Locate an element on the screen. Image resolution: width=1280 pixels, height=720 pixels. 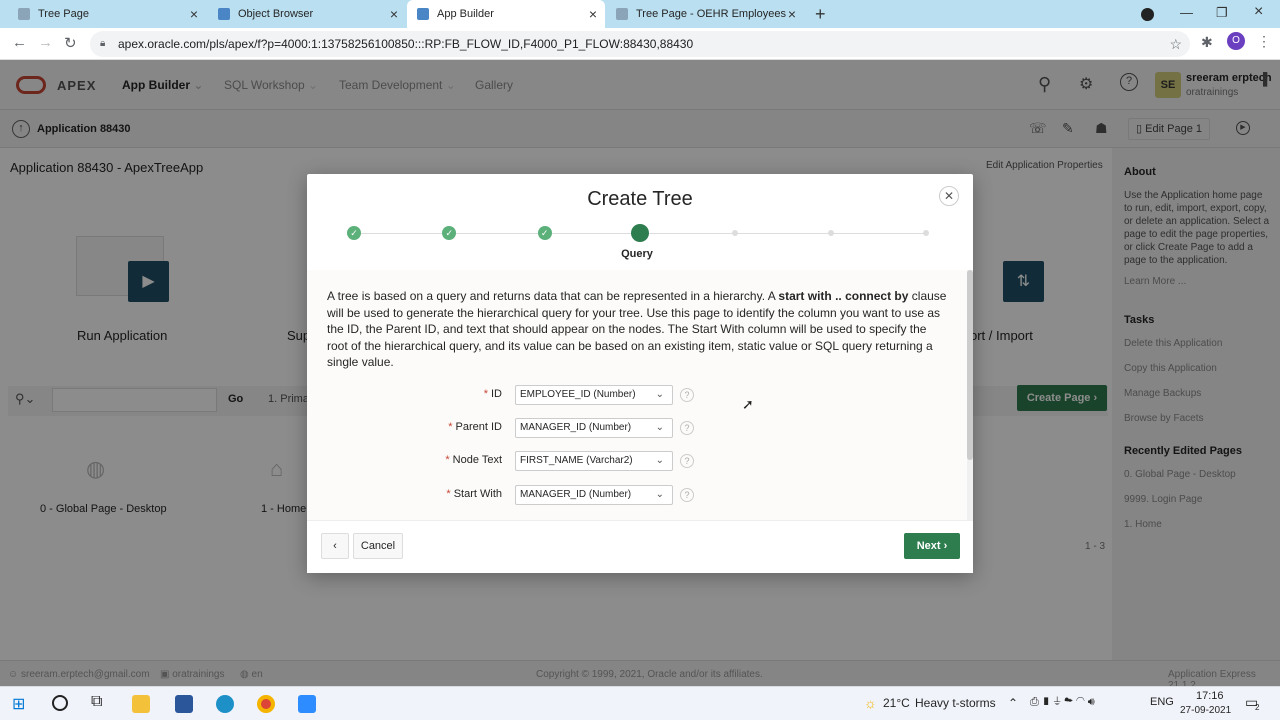
app-icon is located at coordinates (184, 704).